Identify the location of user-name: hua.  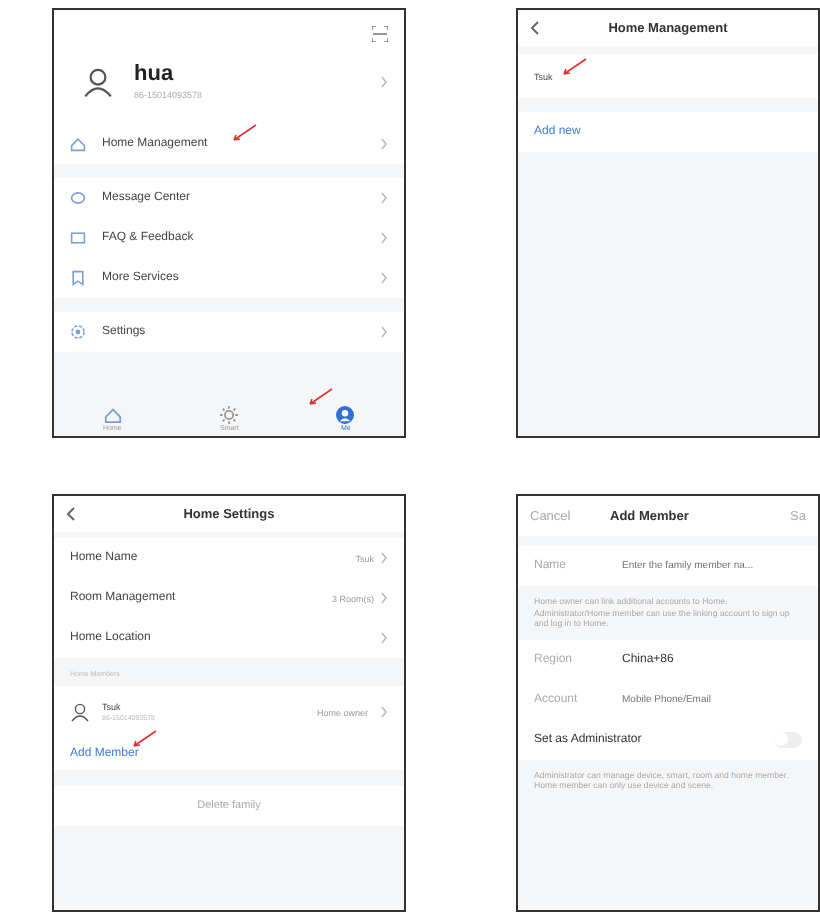
(155, 74).